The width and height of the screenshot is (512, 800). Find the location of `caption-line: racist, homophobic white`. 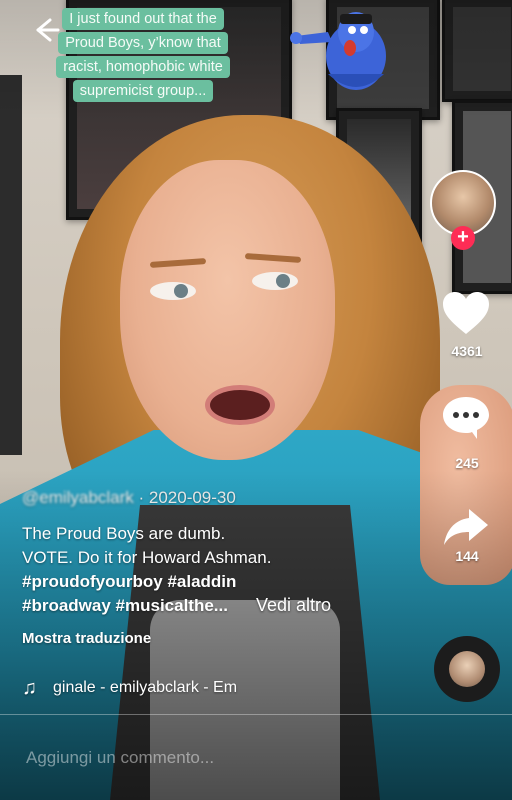

caption-line: racist, homophobic white is located at coordinates (143, 67).